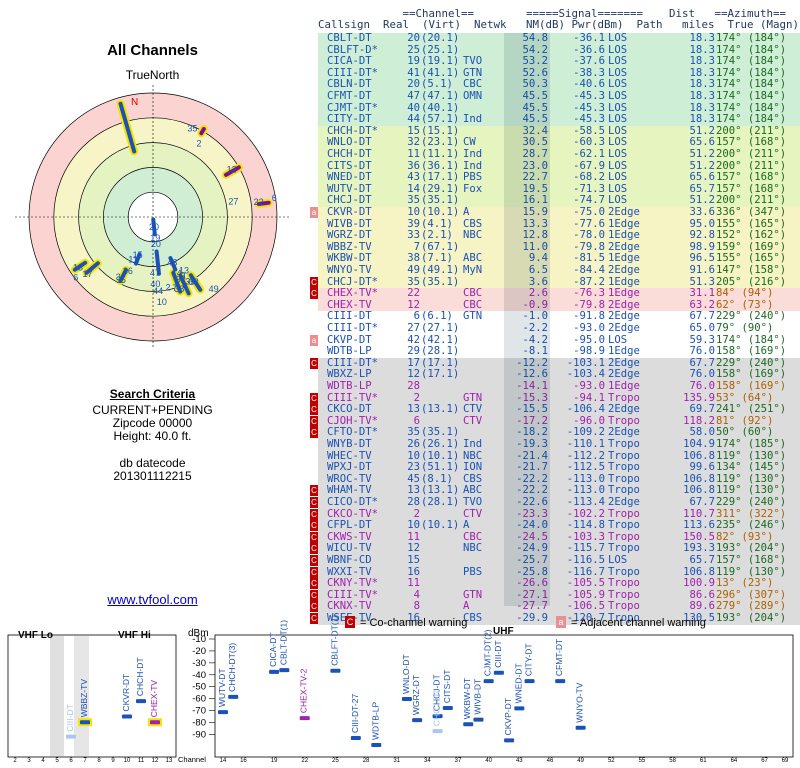 The image size is (800, 768). Describe the element at coordinates (366, 761) in the screenshot. I see `channel-tick: 28` at that location.